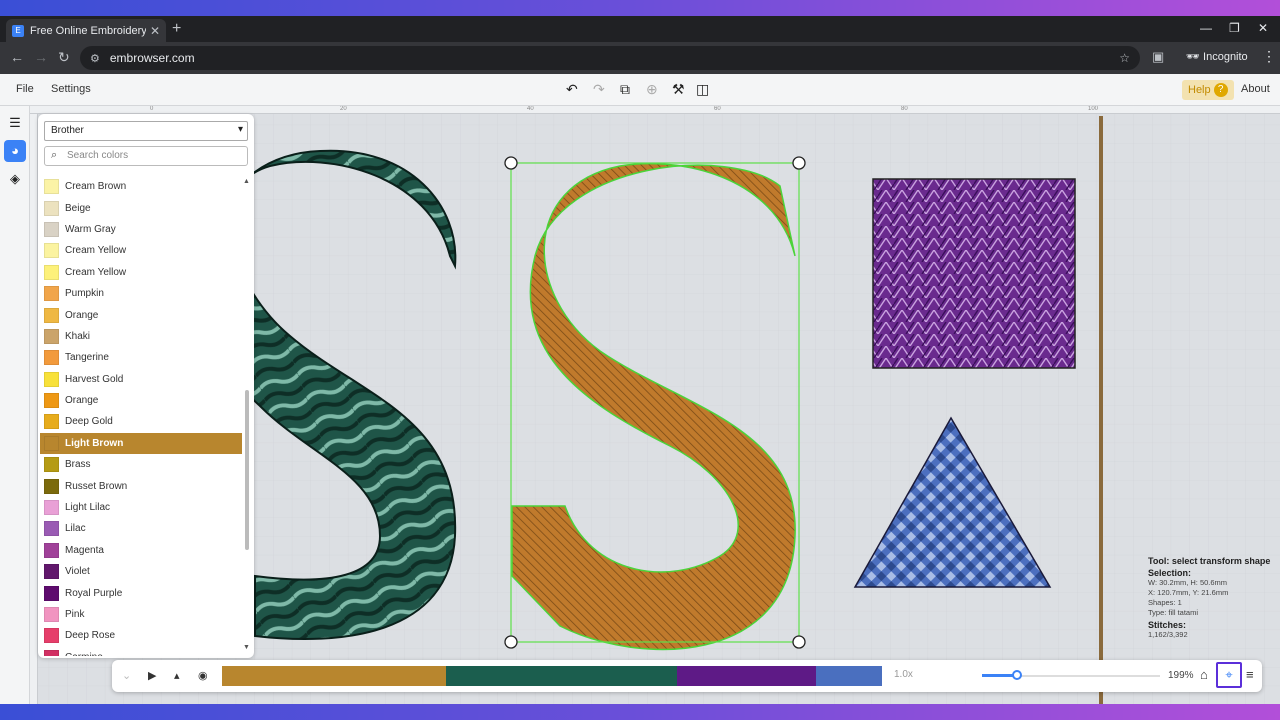 The width and height of the screenshot is (1280, 720). Describe the element at coordinates (1188, 592) in the screenshot. I see `selection-position: X: 120.7mm, Y: 21.6mm` at that location.